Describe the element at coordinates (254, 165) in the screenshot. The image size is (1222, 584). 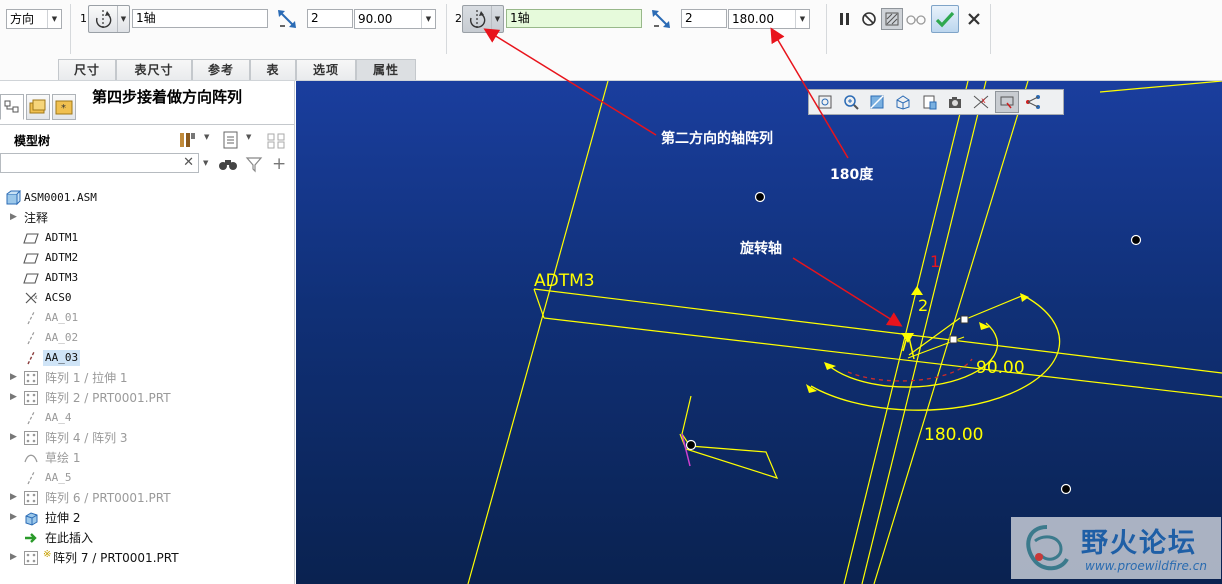
I see `filter-icon` at that location.